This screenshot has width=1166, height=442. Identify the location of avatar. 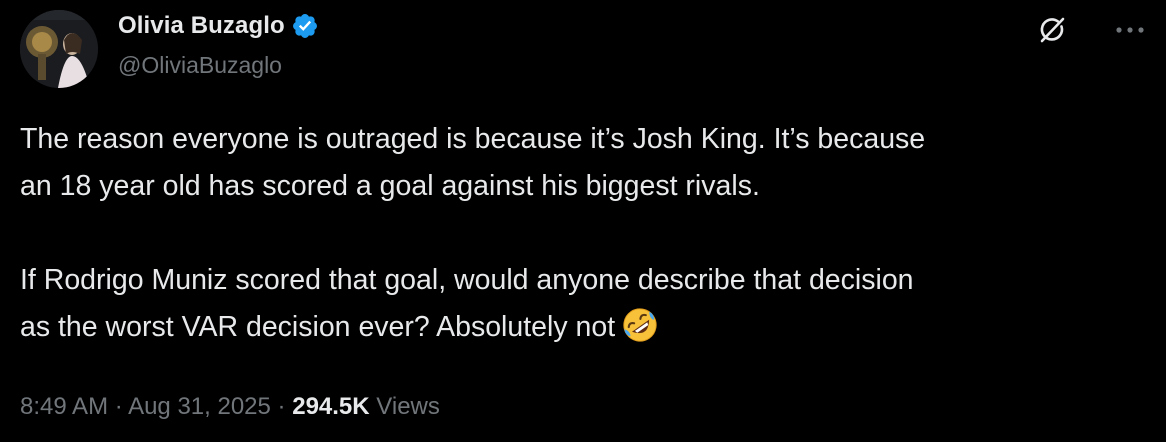
(59, 49).